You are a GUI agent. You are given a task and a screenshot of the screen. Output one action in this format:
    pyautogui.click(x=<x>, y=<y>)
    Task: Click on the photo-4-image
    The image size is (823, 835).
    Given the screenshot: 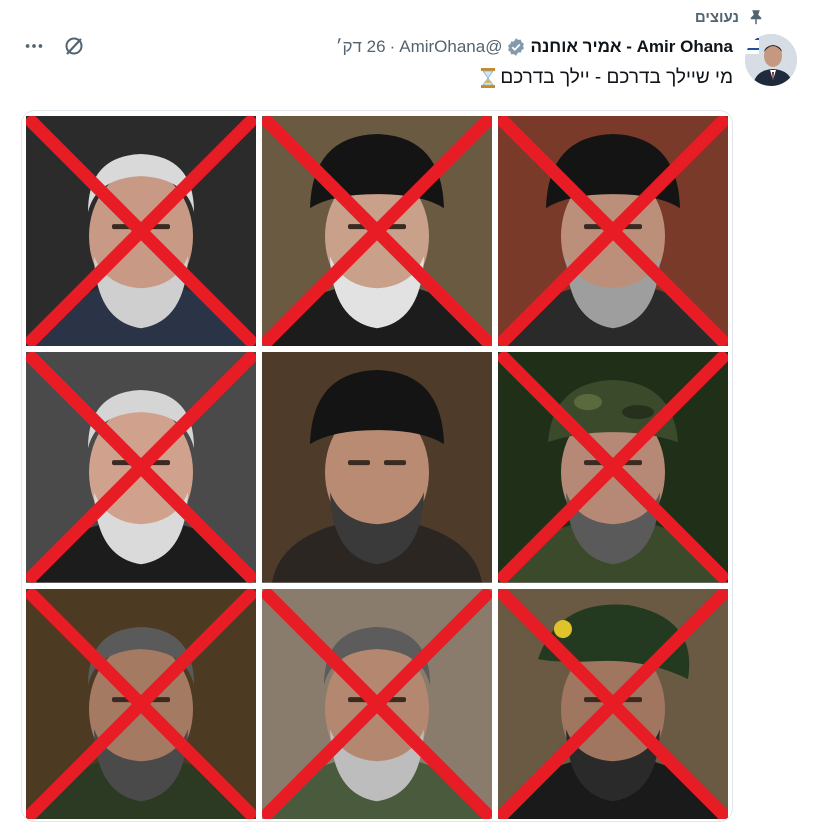 What is the action you would take?
    pyautogui.click(x=141, y=467)
    